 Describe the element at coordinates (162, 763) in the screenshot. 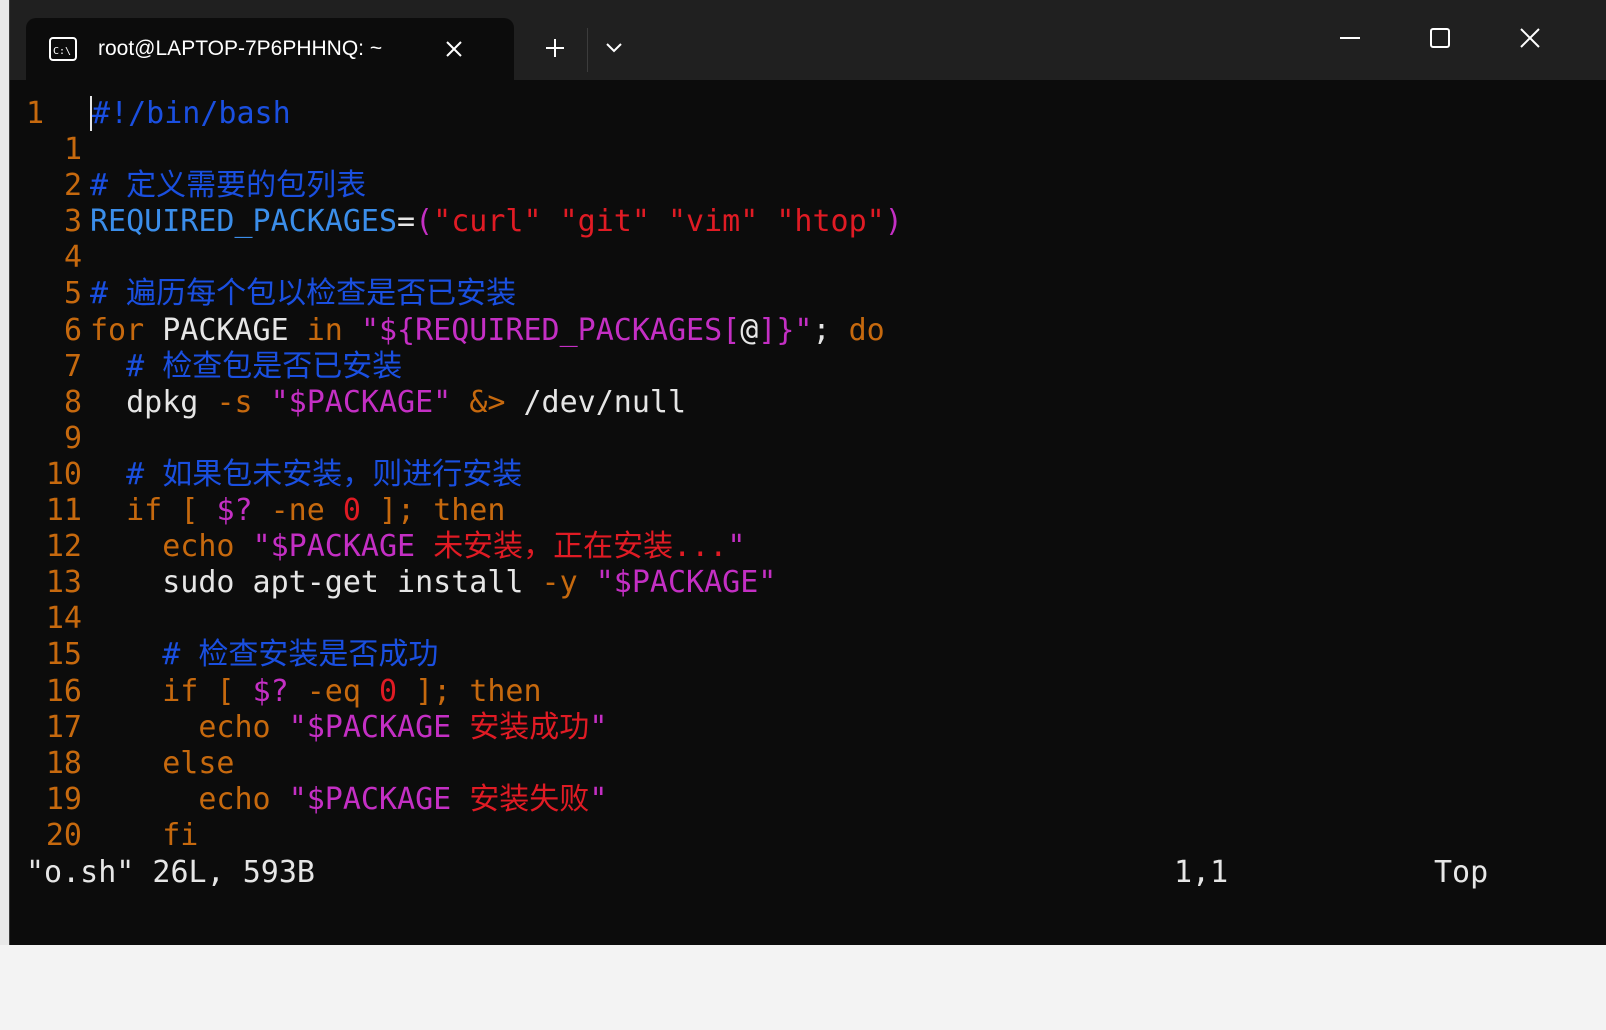

I see `code-text: else` at that location.